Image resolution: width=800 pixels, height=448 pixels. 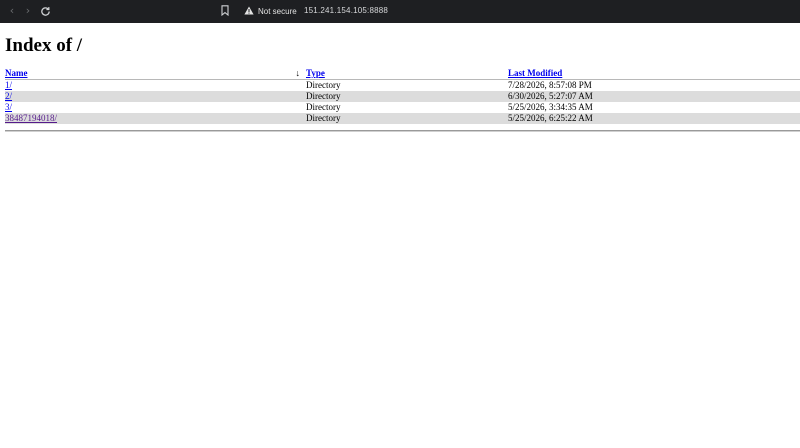 I want to click on security-chip: Not secure, so click(x=270, y=11).